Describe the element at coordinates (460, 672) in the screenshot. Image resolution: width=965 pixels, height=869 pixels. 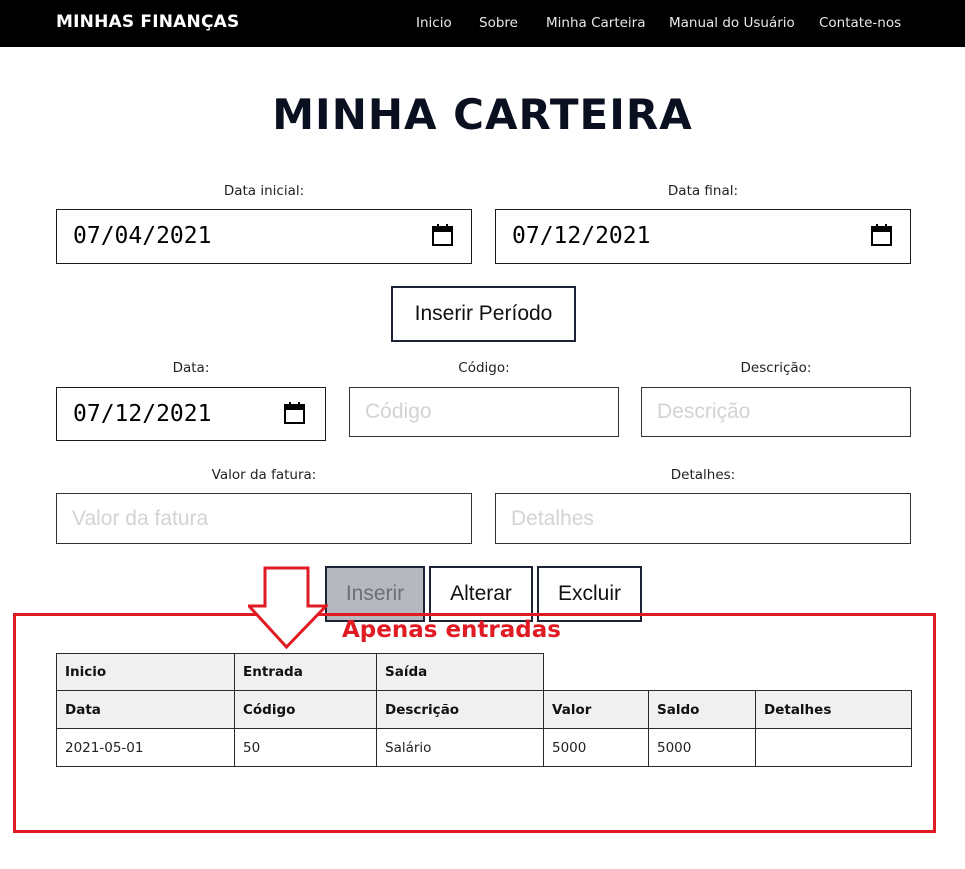
I see `table-group-header: Saída` at that location.